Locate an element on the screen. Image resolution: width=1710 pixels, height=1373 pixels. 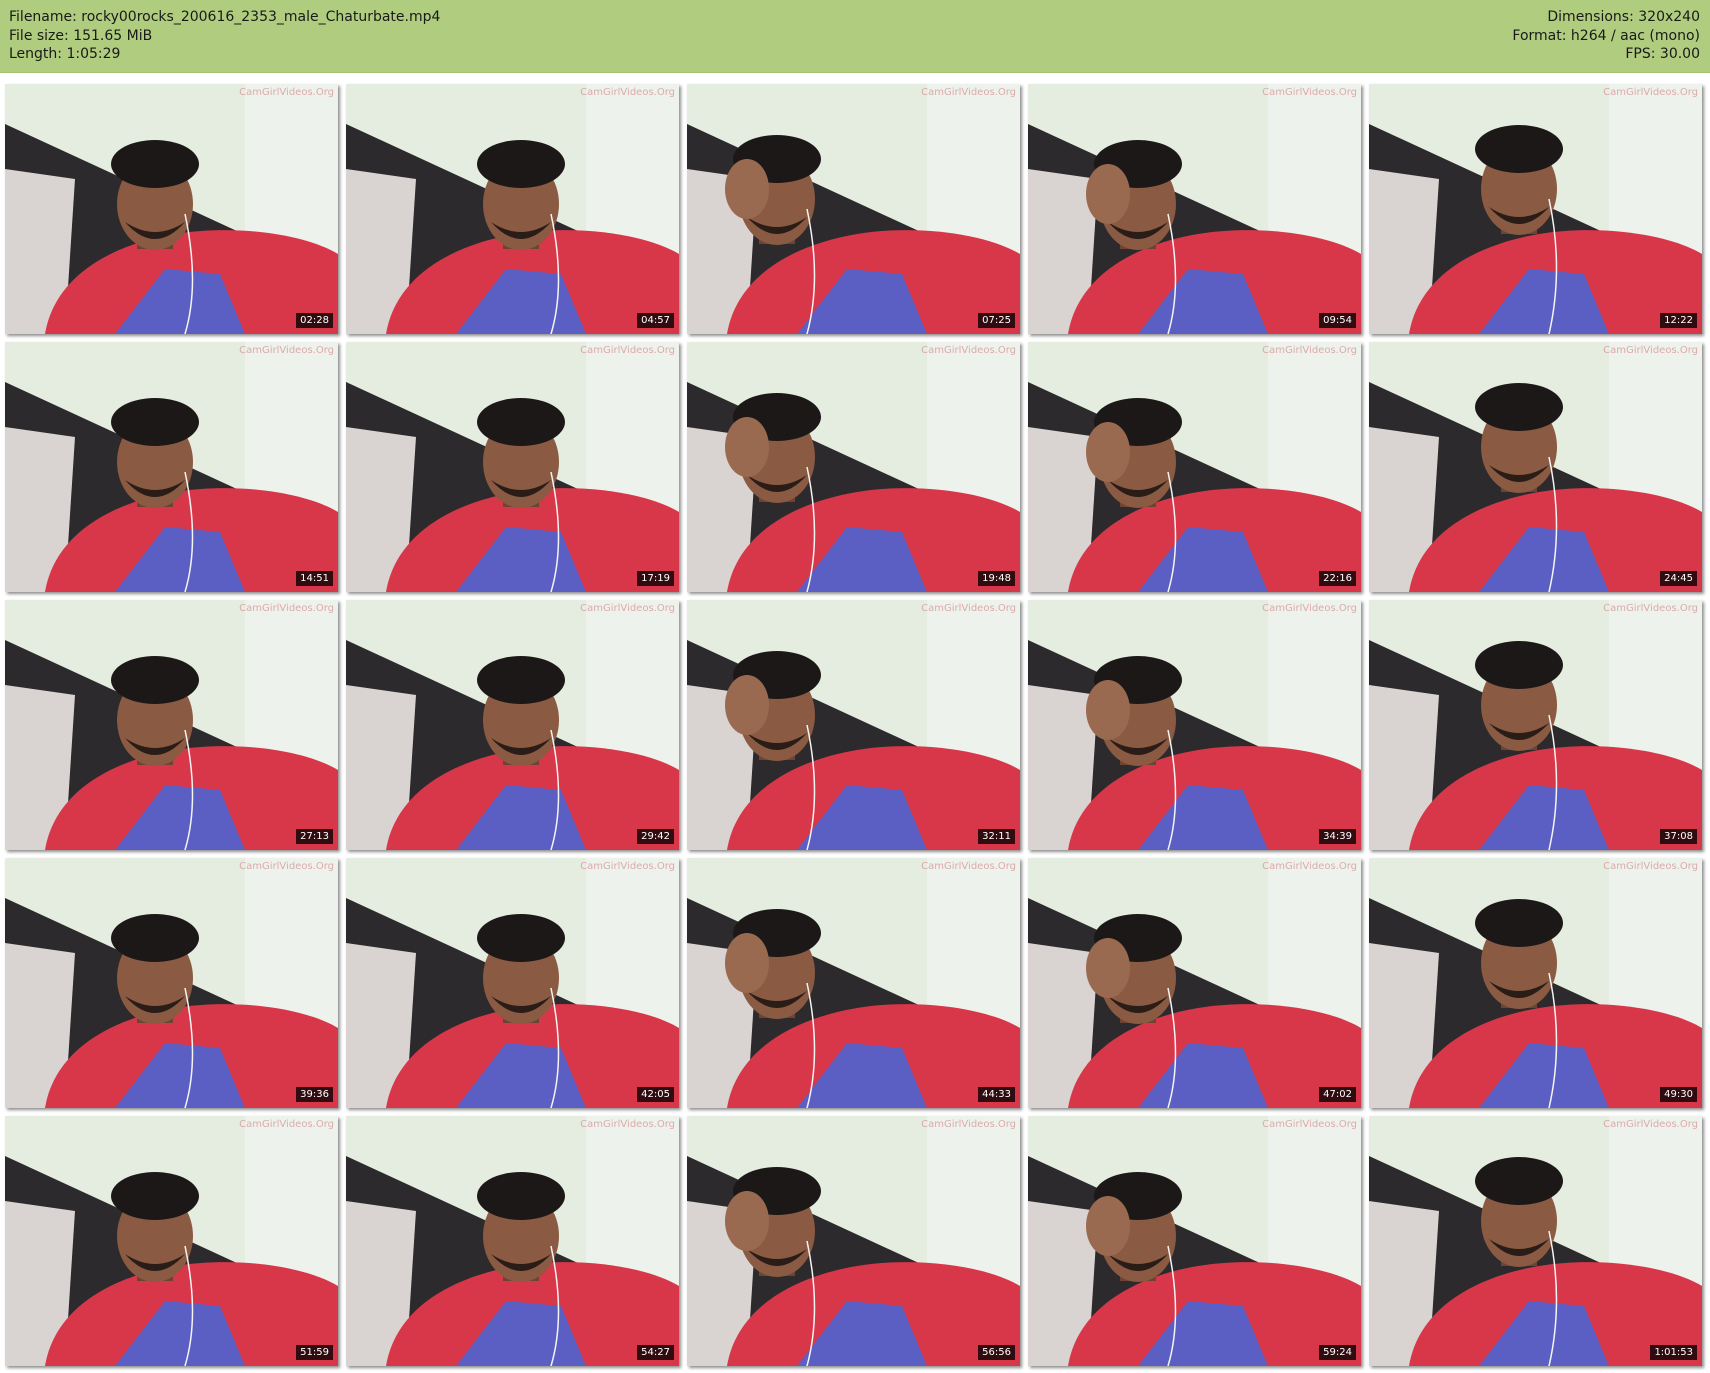
video-thumbnail: CamGirlVideos.Org 07:25 is located at coordinates (853, 209).